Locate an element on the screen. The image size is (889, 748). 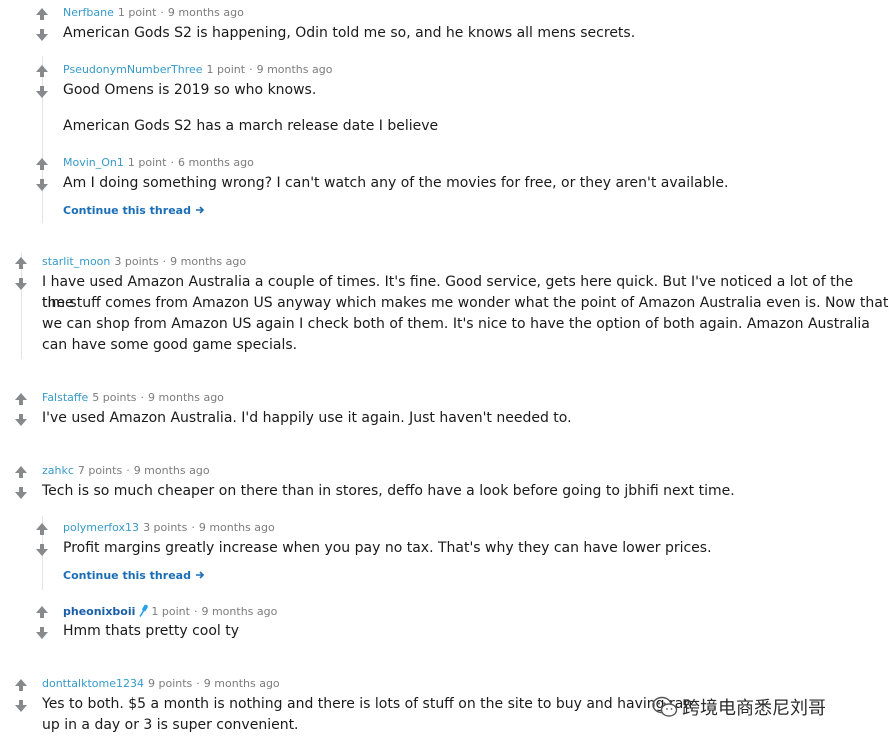
points: 7 points is located at coordinates (100, 470).